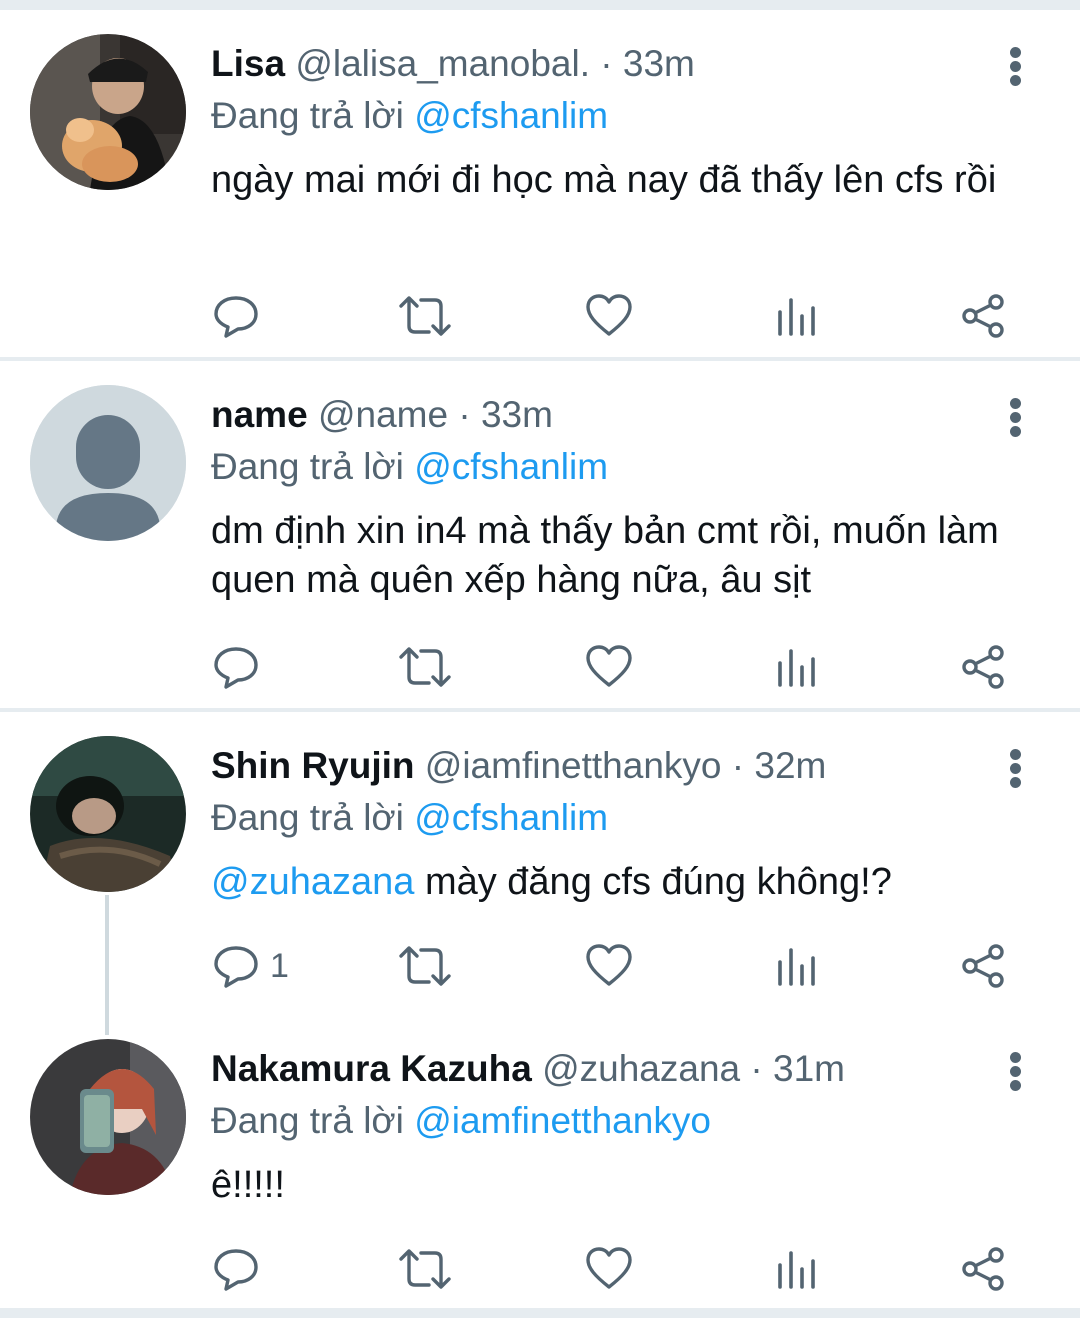 The image size is (1080, 1318). I want to click on display-name: name, so click(259, 414).